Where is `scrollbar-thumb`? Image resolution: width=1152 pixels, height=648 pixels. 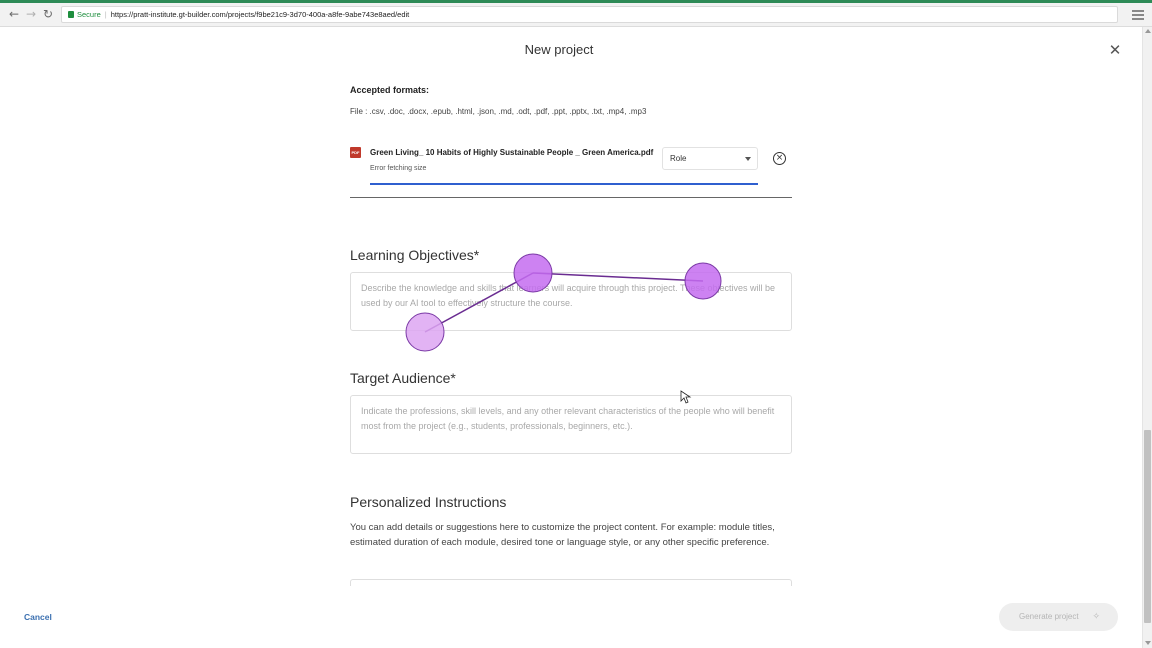
scrollbar-thumb is located at coordinates (1147, 526).